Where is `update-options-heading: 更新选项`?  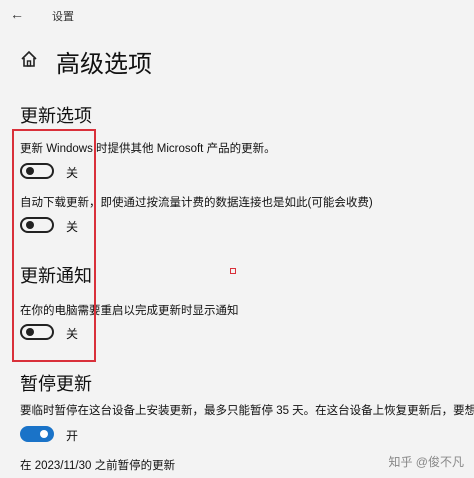 update-options-heading: 更新选项 is located at coordinates (56, 116).